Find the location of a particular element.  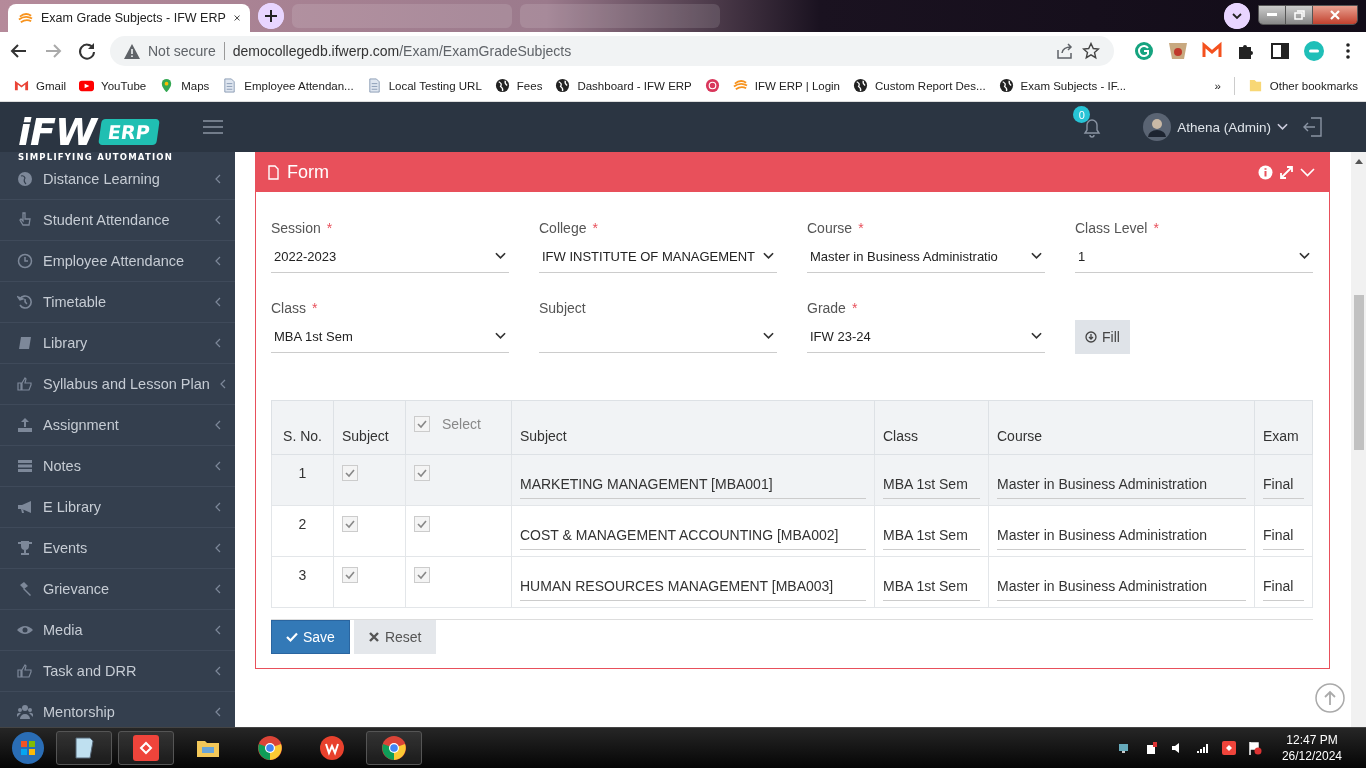

table-cell: 1 is located at coordinates (302, 480).